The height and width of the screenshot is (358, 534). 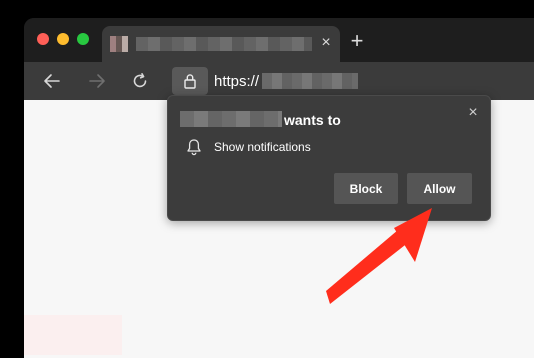 I want to click on back-arrow-icon, so click(x=52, y=81).